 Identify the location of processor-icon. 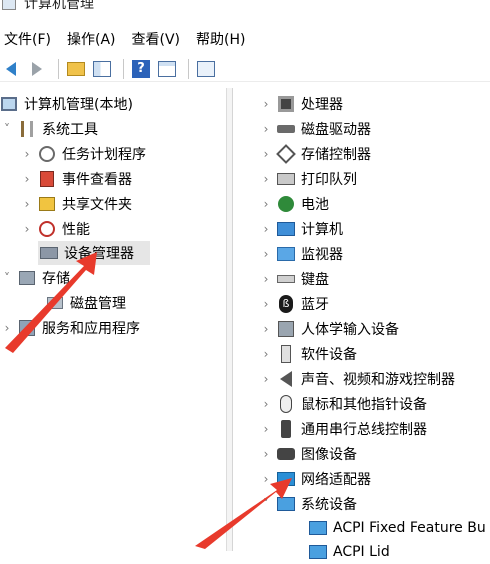
(286, 104).